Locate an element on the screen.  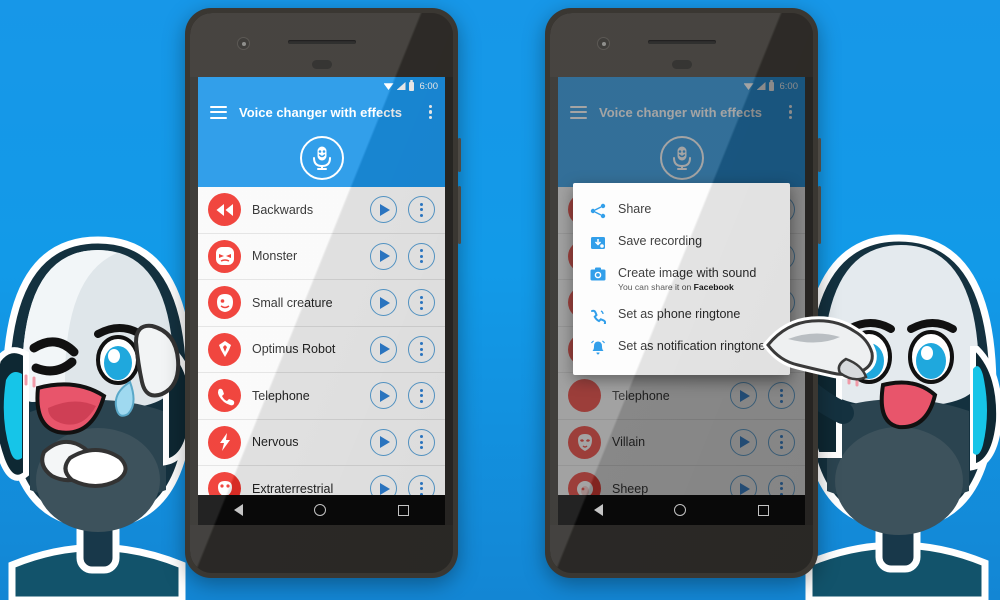
telephone-icon is located at coordinates (224, 396).